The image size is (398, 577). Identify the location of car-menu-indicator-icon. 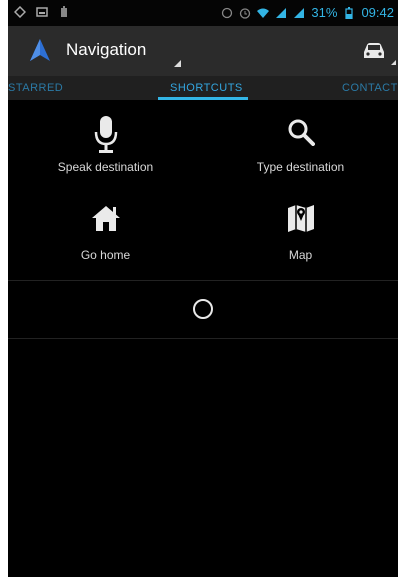
(393, 62).